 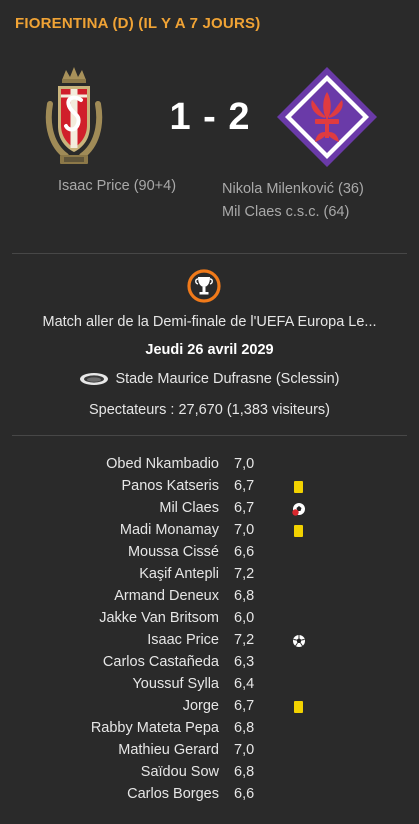 I want to click on away-scorer-entry: Nikola Milenković (36), so click(x=293, y=189).